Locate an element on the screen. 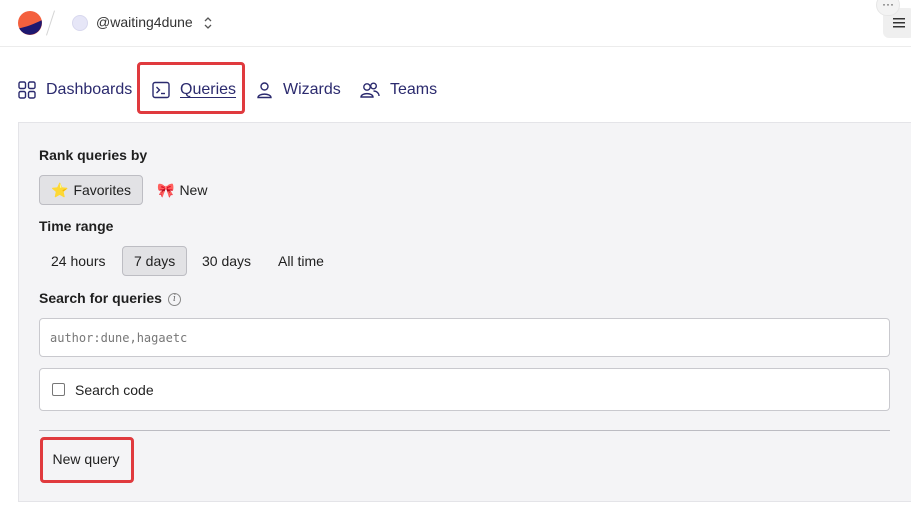 The image size is (911, 505). breadcrumb-separator is located at coordinates (50, 23).